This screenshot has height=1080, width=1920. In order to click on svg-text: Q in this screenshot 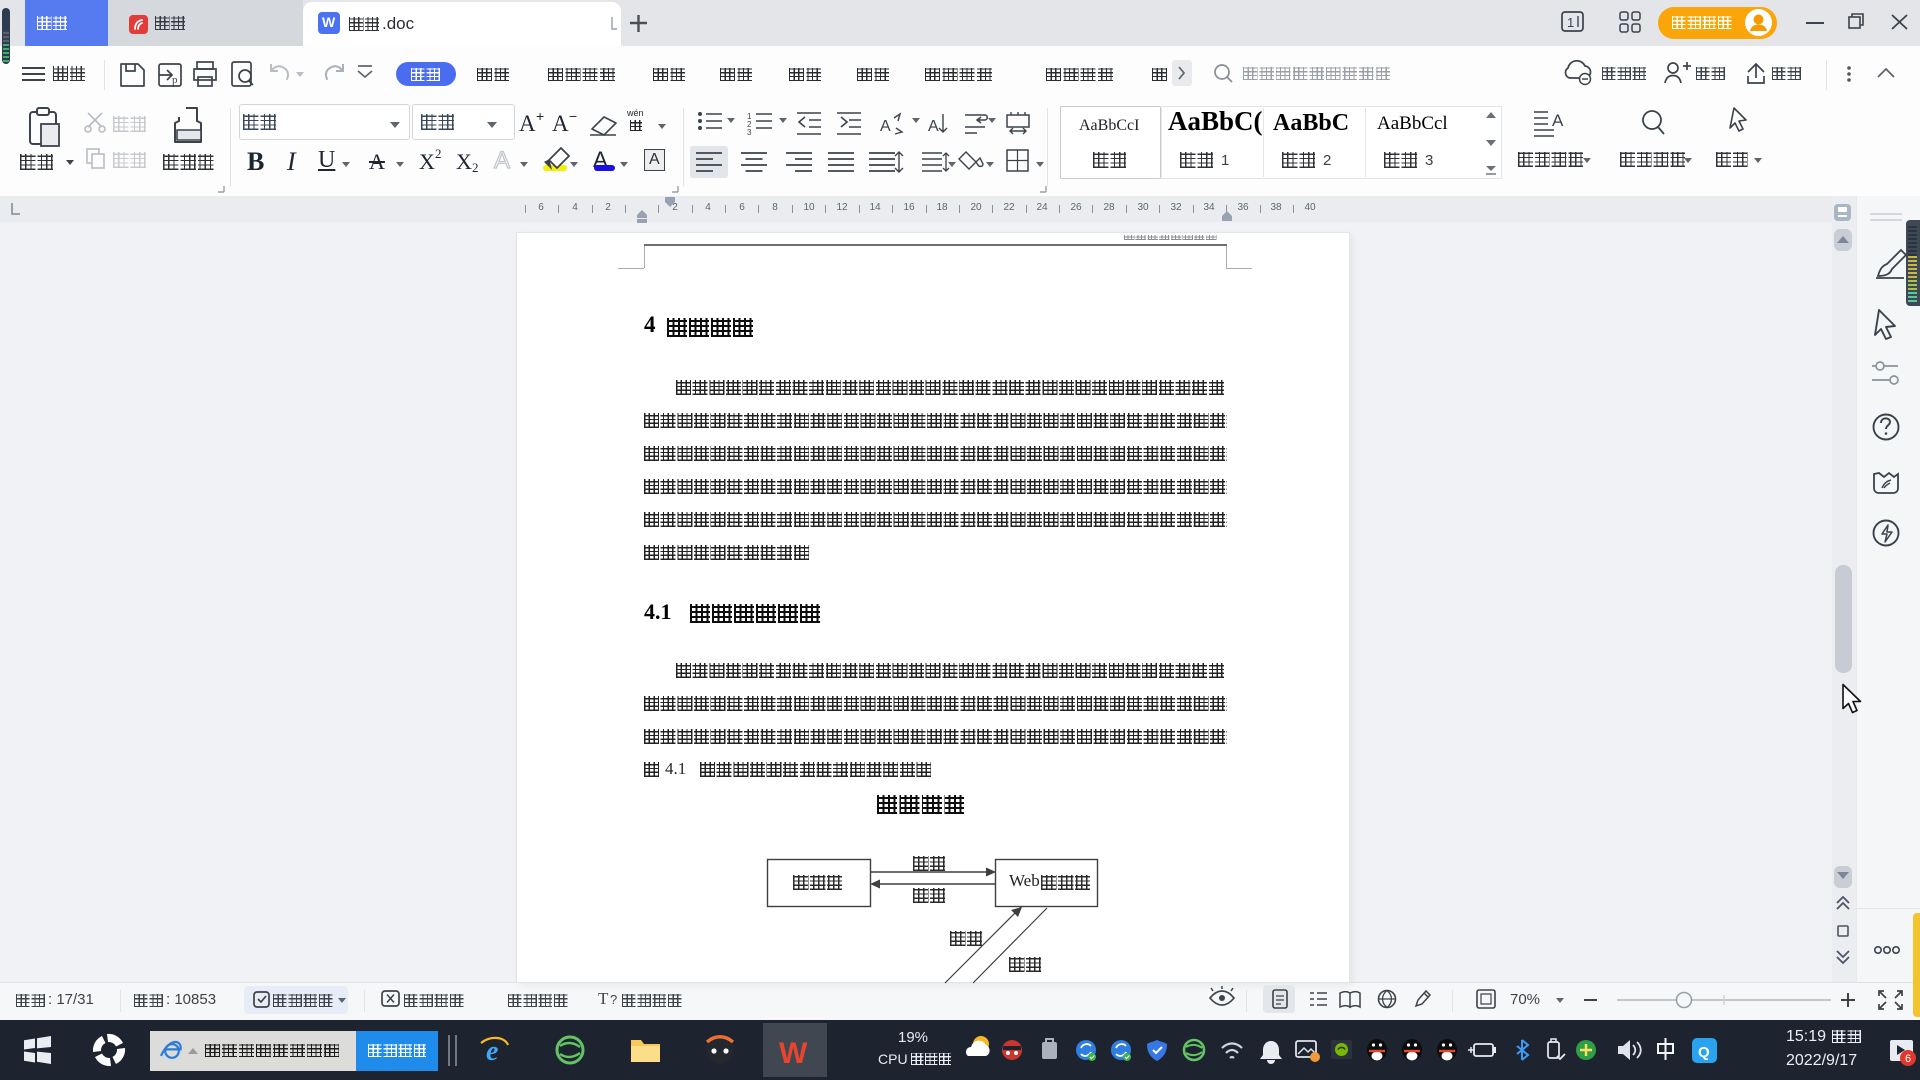, I will do `click(1704, 1052)`.